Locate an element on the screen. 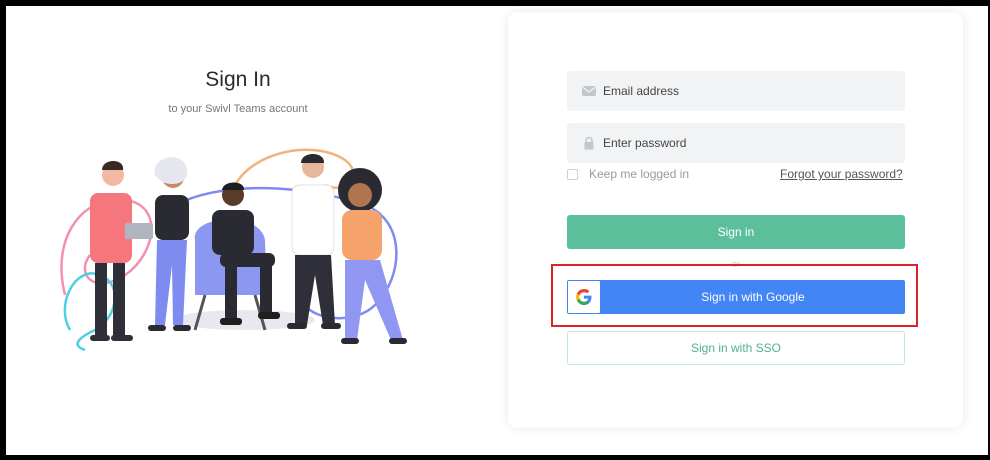 The height and width of the screenshot is (460, 990). sign-in-button: Sign in is located at coordinates (736, 232).